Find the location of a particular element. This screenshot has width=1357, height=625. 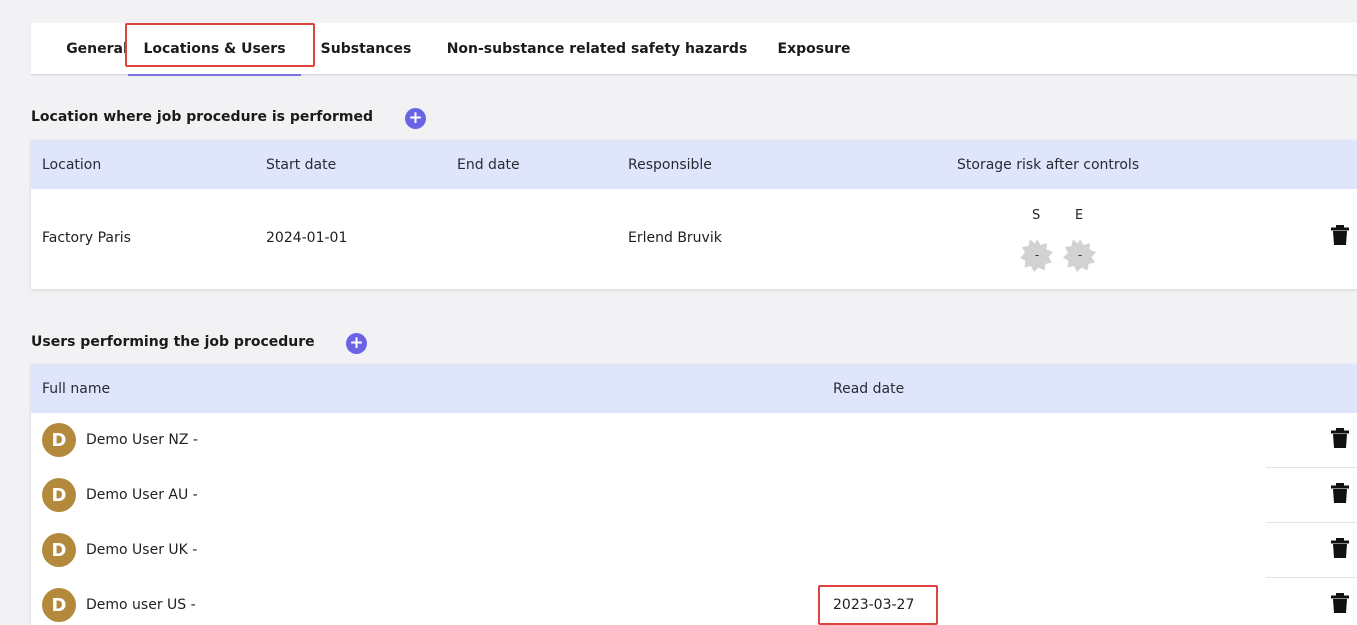

tab-label: Substances is located at coordinates (366, 49).